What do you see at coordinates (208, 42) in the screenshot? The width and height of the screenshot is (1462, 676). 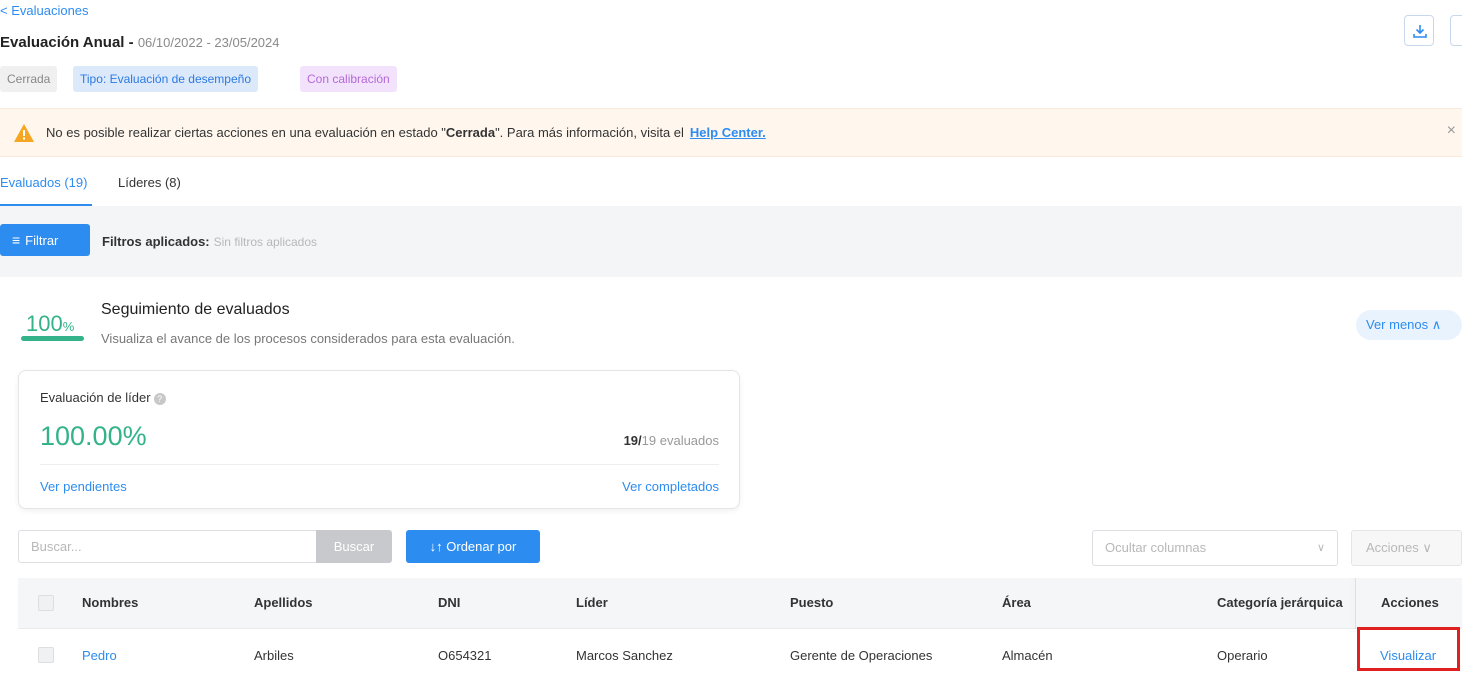 I see `evaluation-date-range: 06/10/2022 - 23/05/2024` at bounding box center [208, 42].